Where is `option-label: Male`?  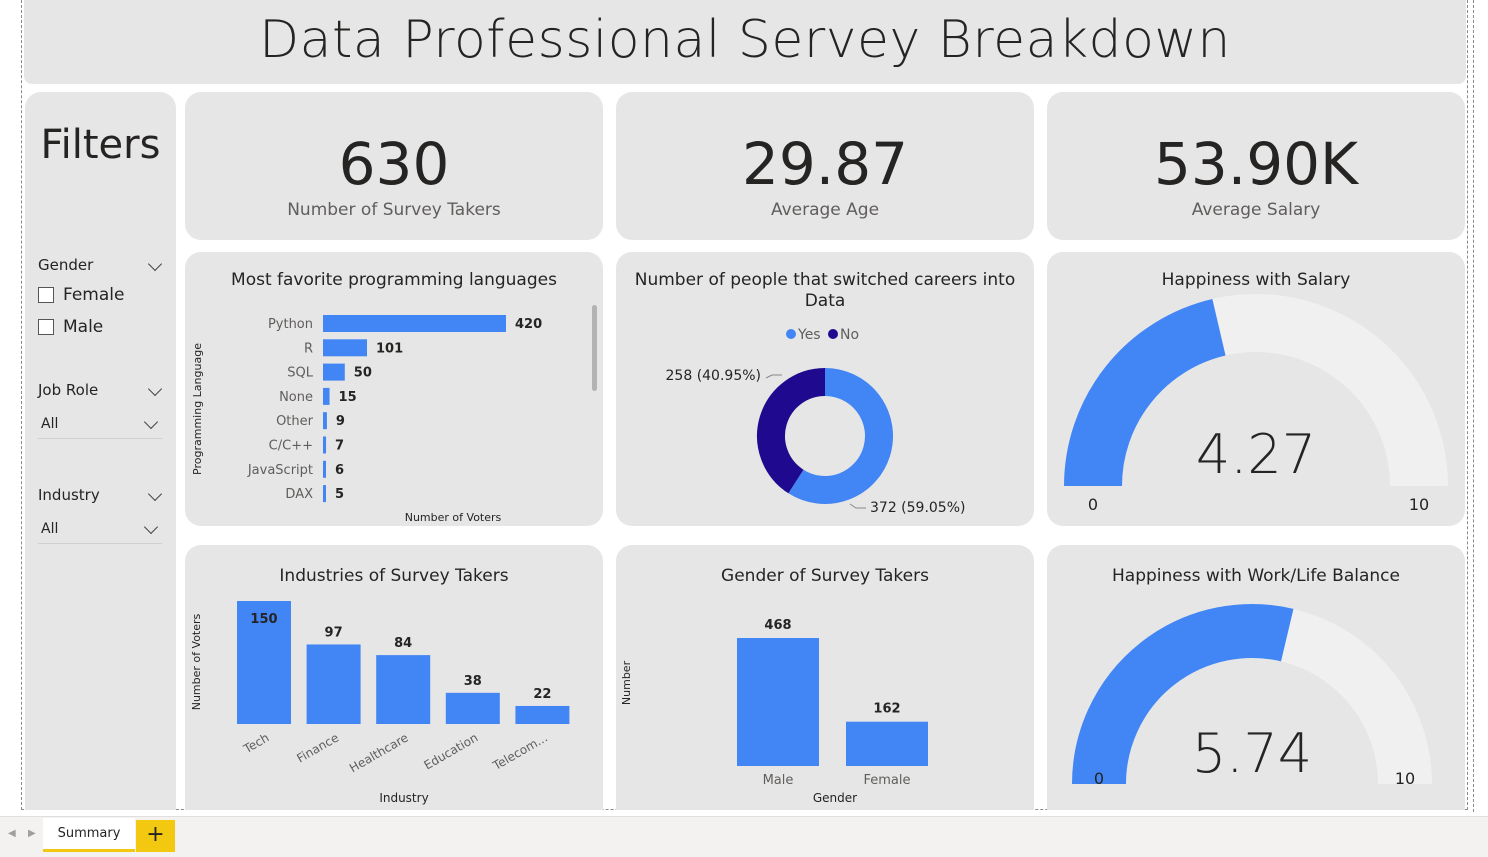
option-label: Male is located at coordinates (83, 327).